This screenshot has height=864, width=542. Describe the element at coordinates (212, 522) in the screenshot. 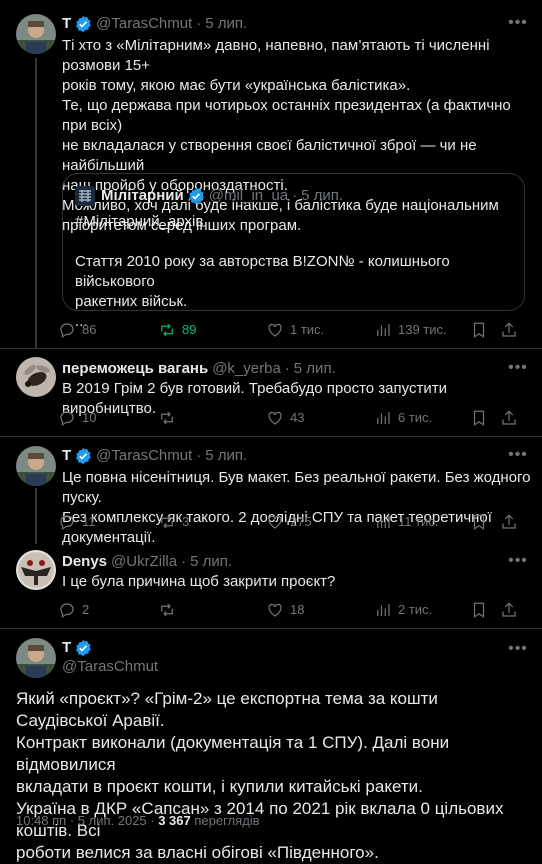

I see `repost-button: 3` at that location.